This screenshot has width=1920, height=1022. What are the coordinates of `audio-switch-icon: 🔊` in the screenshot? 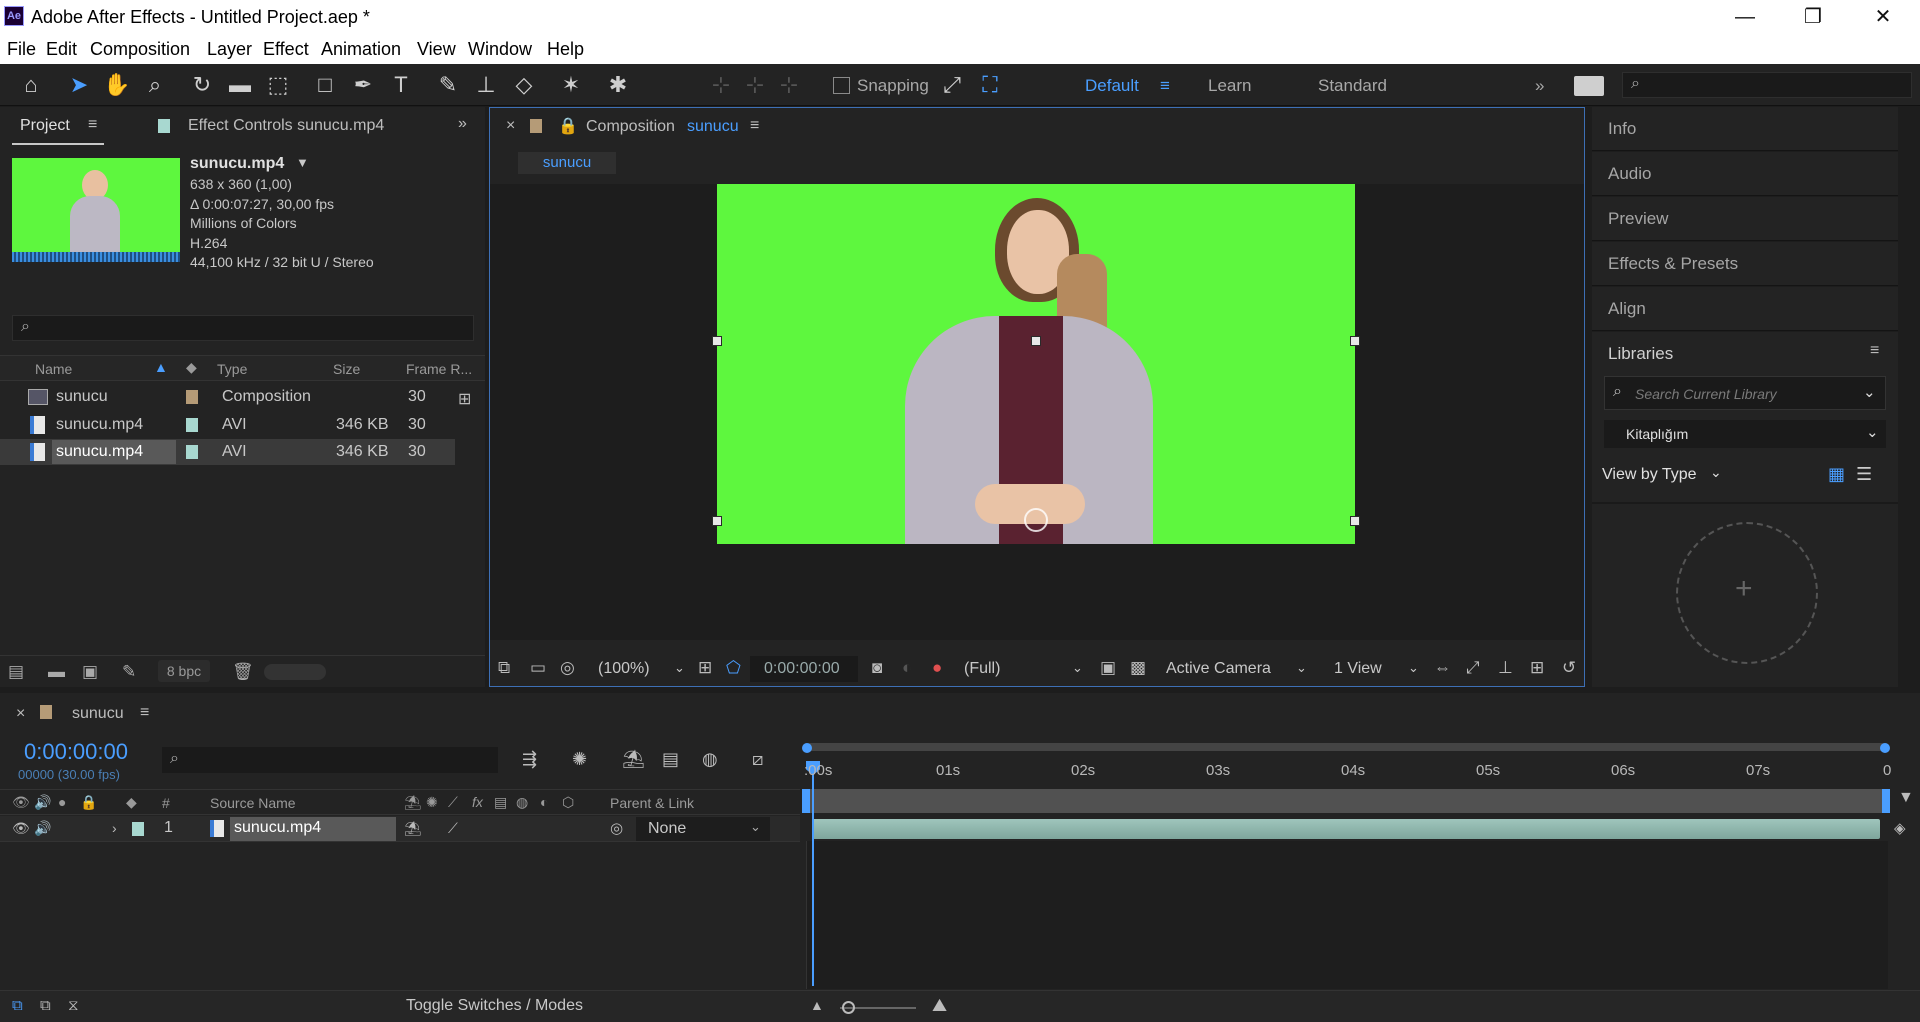 It's located at (42, 802).